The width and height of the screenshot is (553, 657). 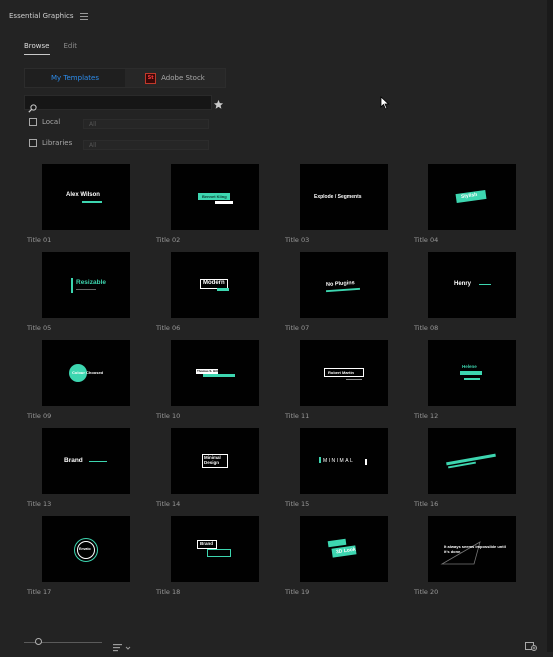 What do you see at coordinates (219, 553) in the screenshot?
I see `accent-box` at bounding box center [219, 553].